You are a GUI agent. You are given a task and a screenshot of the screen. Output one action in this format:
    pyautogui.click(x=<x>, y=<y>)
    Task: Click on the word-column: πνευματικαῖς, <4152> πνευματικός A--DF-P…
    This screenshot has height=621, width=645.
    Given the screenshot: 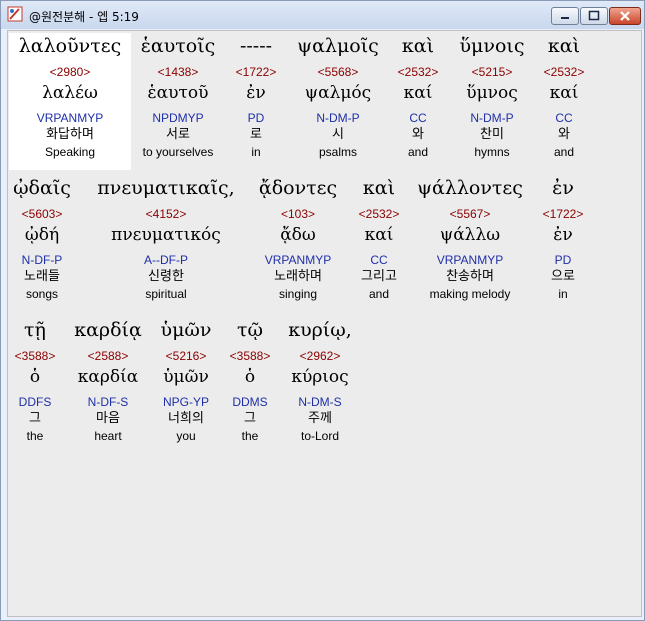 What is the action you would take?
    pyautogui.click(x=166, y=237)
    